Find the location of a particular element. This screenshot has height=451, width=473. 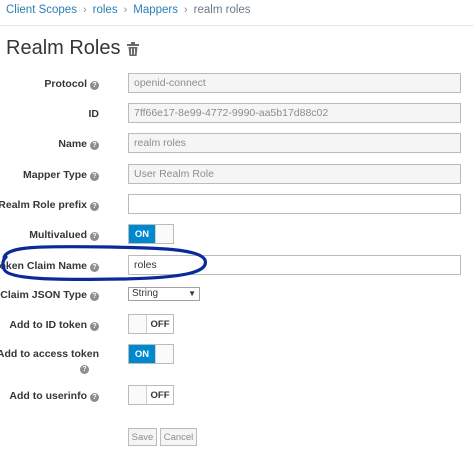

protocol-row: Protocol? openid-connect is located at coordinates (236, 87).